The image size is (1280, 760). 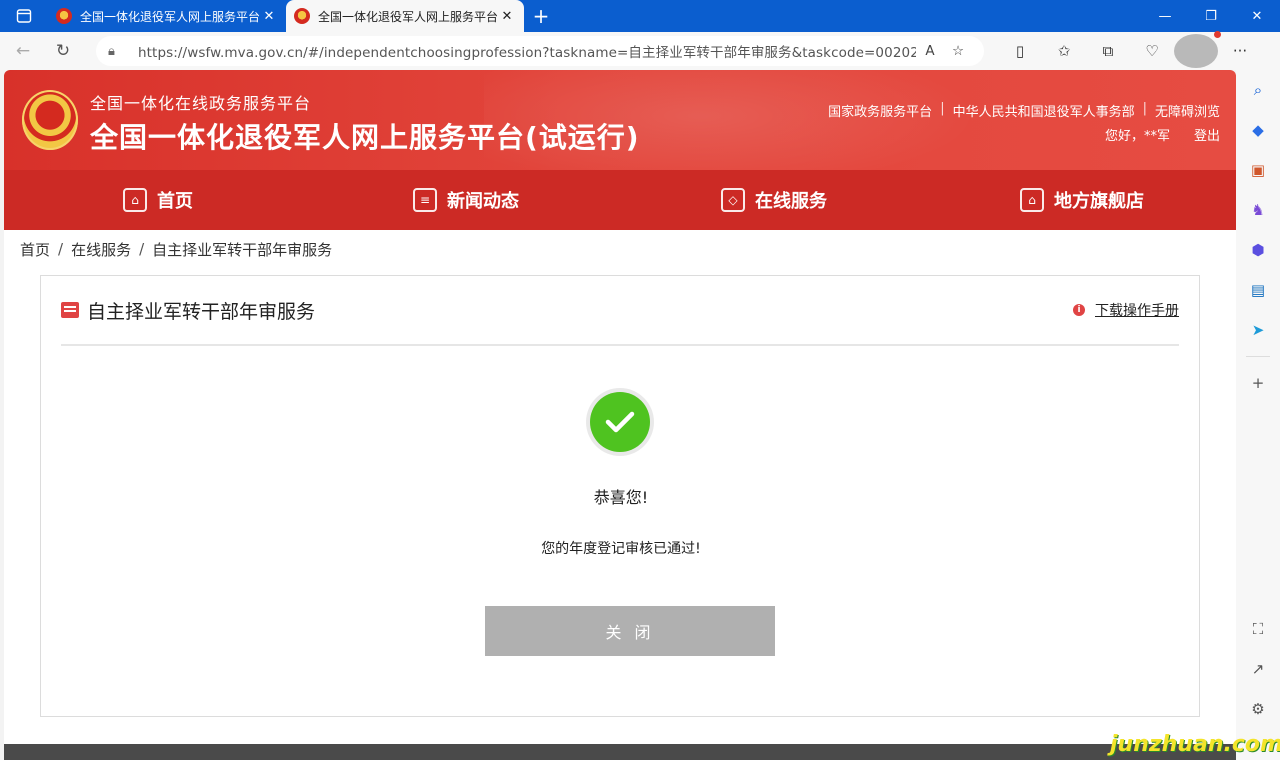 I want to click on site-title: 全国一体化退役军人网上服务平台(试运行), so click(x=365, y=137).